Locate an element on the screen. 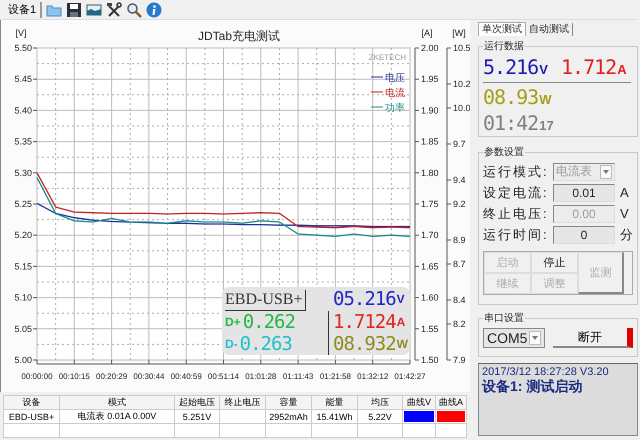  axis-tick-label: 2.00 is located at coordinates (430, 48).